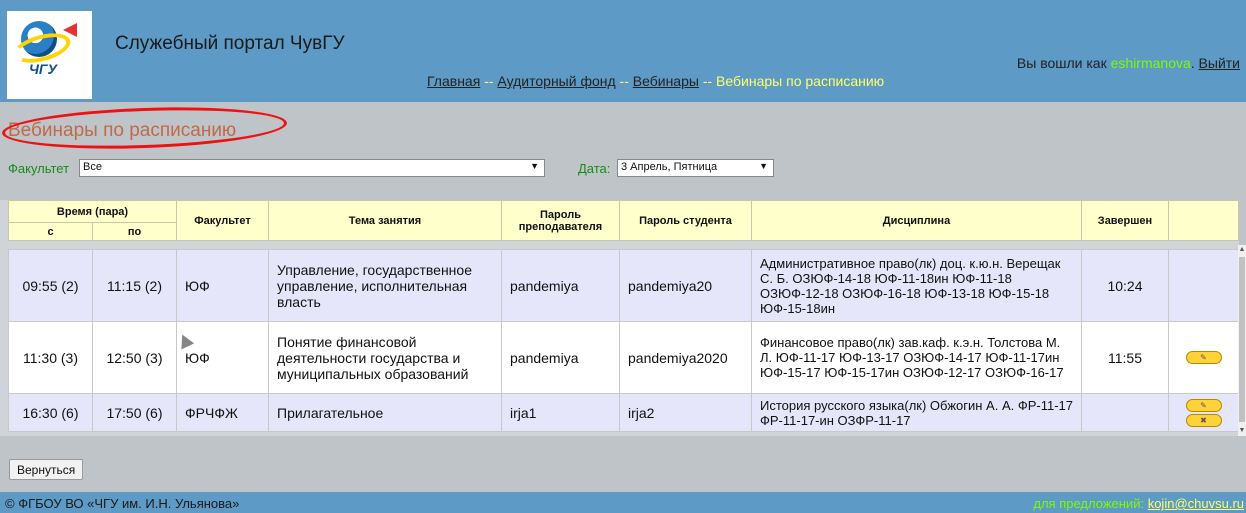 This screenshot has width=1246, height=513. Describe the element at coordinates (685, 357) in the screenshot. I see `cell-student-password: pandemiya2020` at that location.